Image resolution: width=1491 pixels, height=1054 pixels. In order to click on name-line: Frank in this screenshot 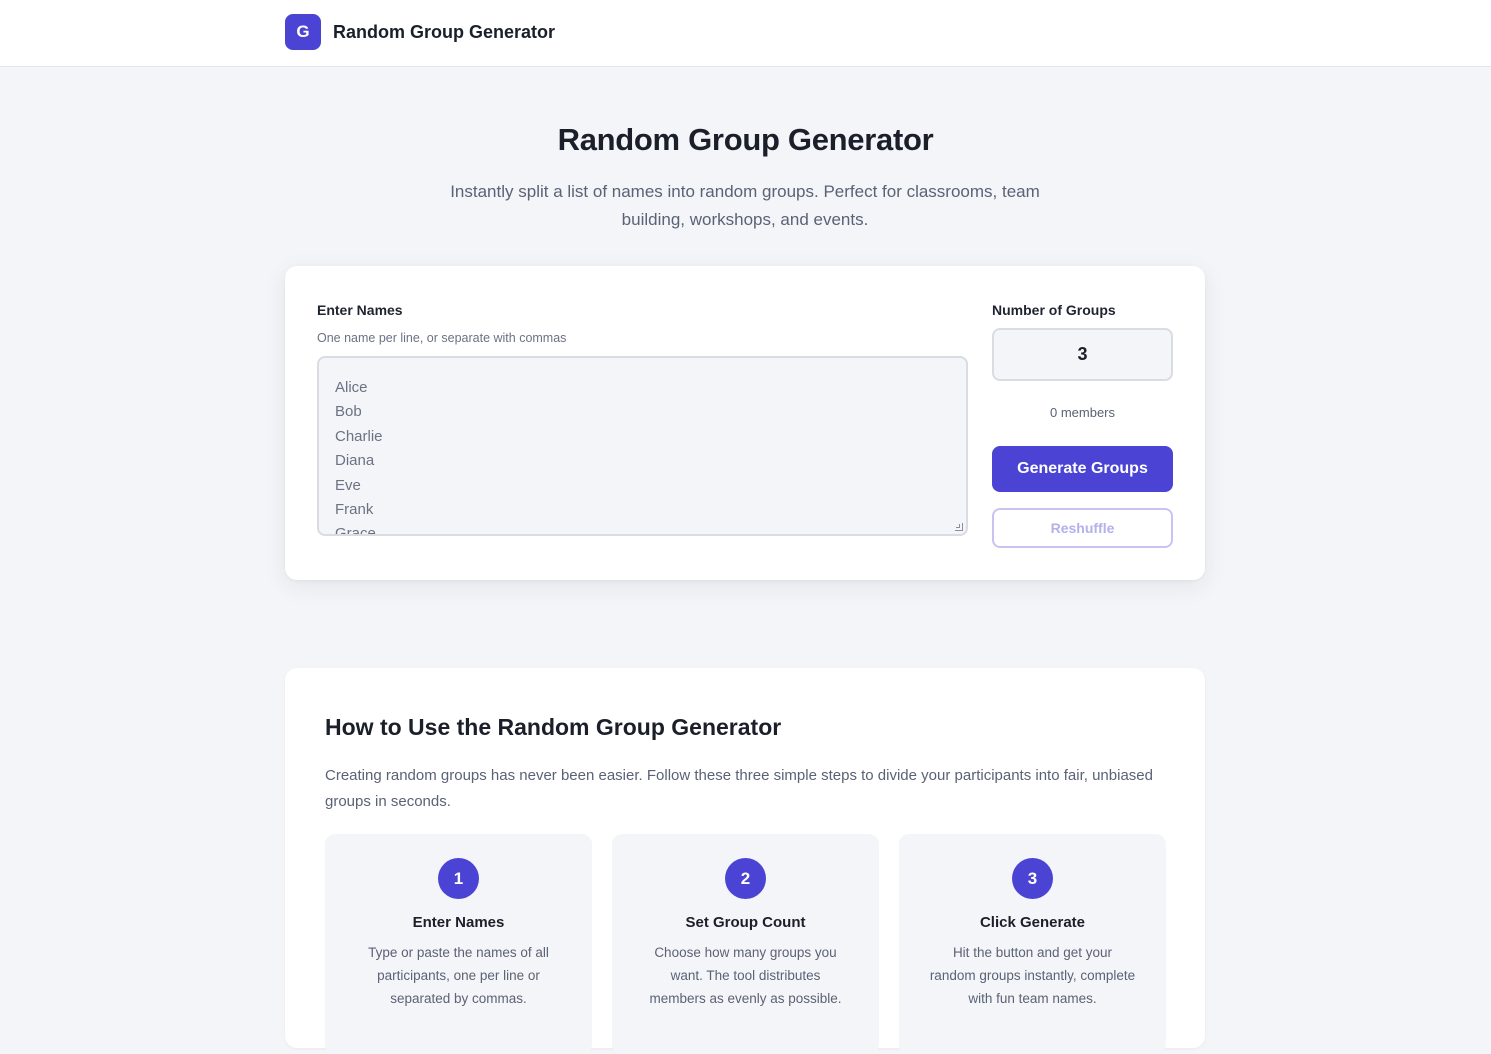, I will do `click(354, 510)`.